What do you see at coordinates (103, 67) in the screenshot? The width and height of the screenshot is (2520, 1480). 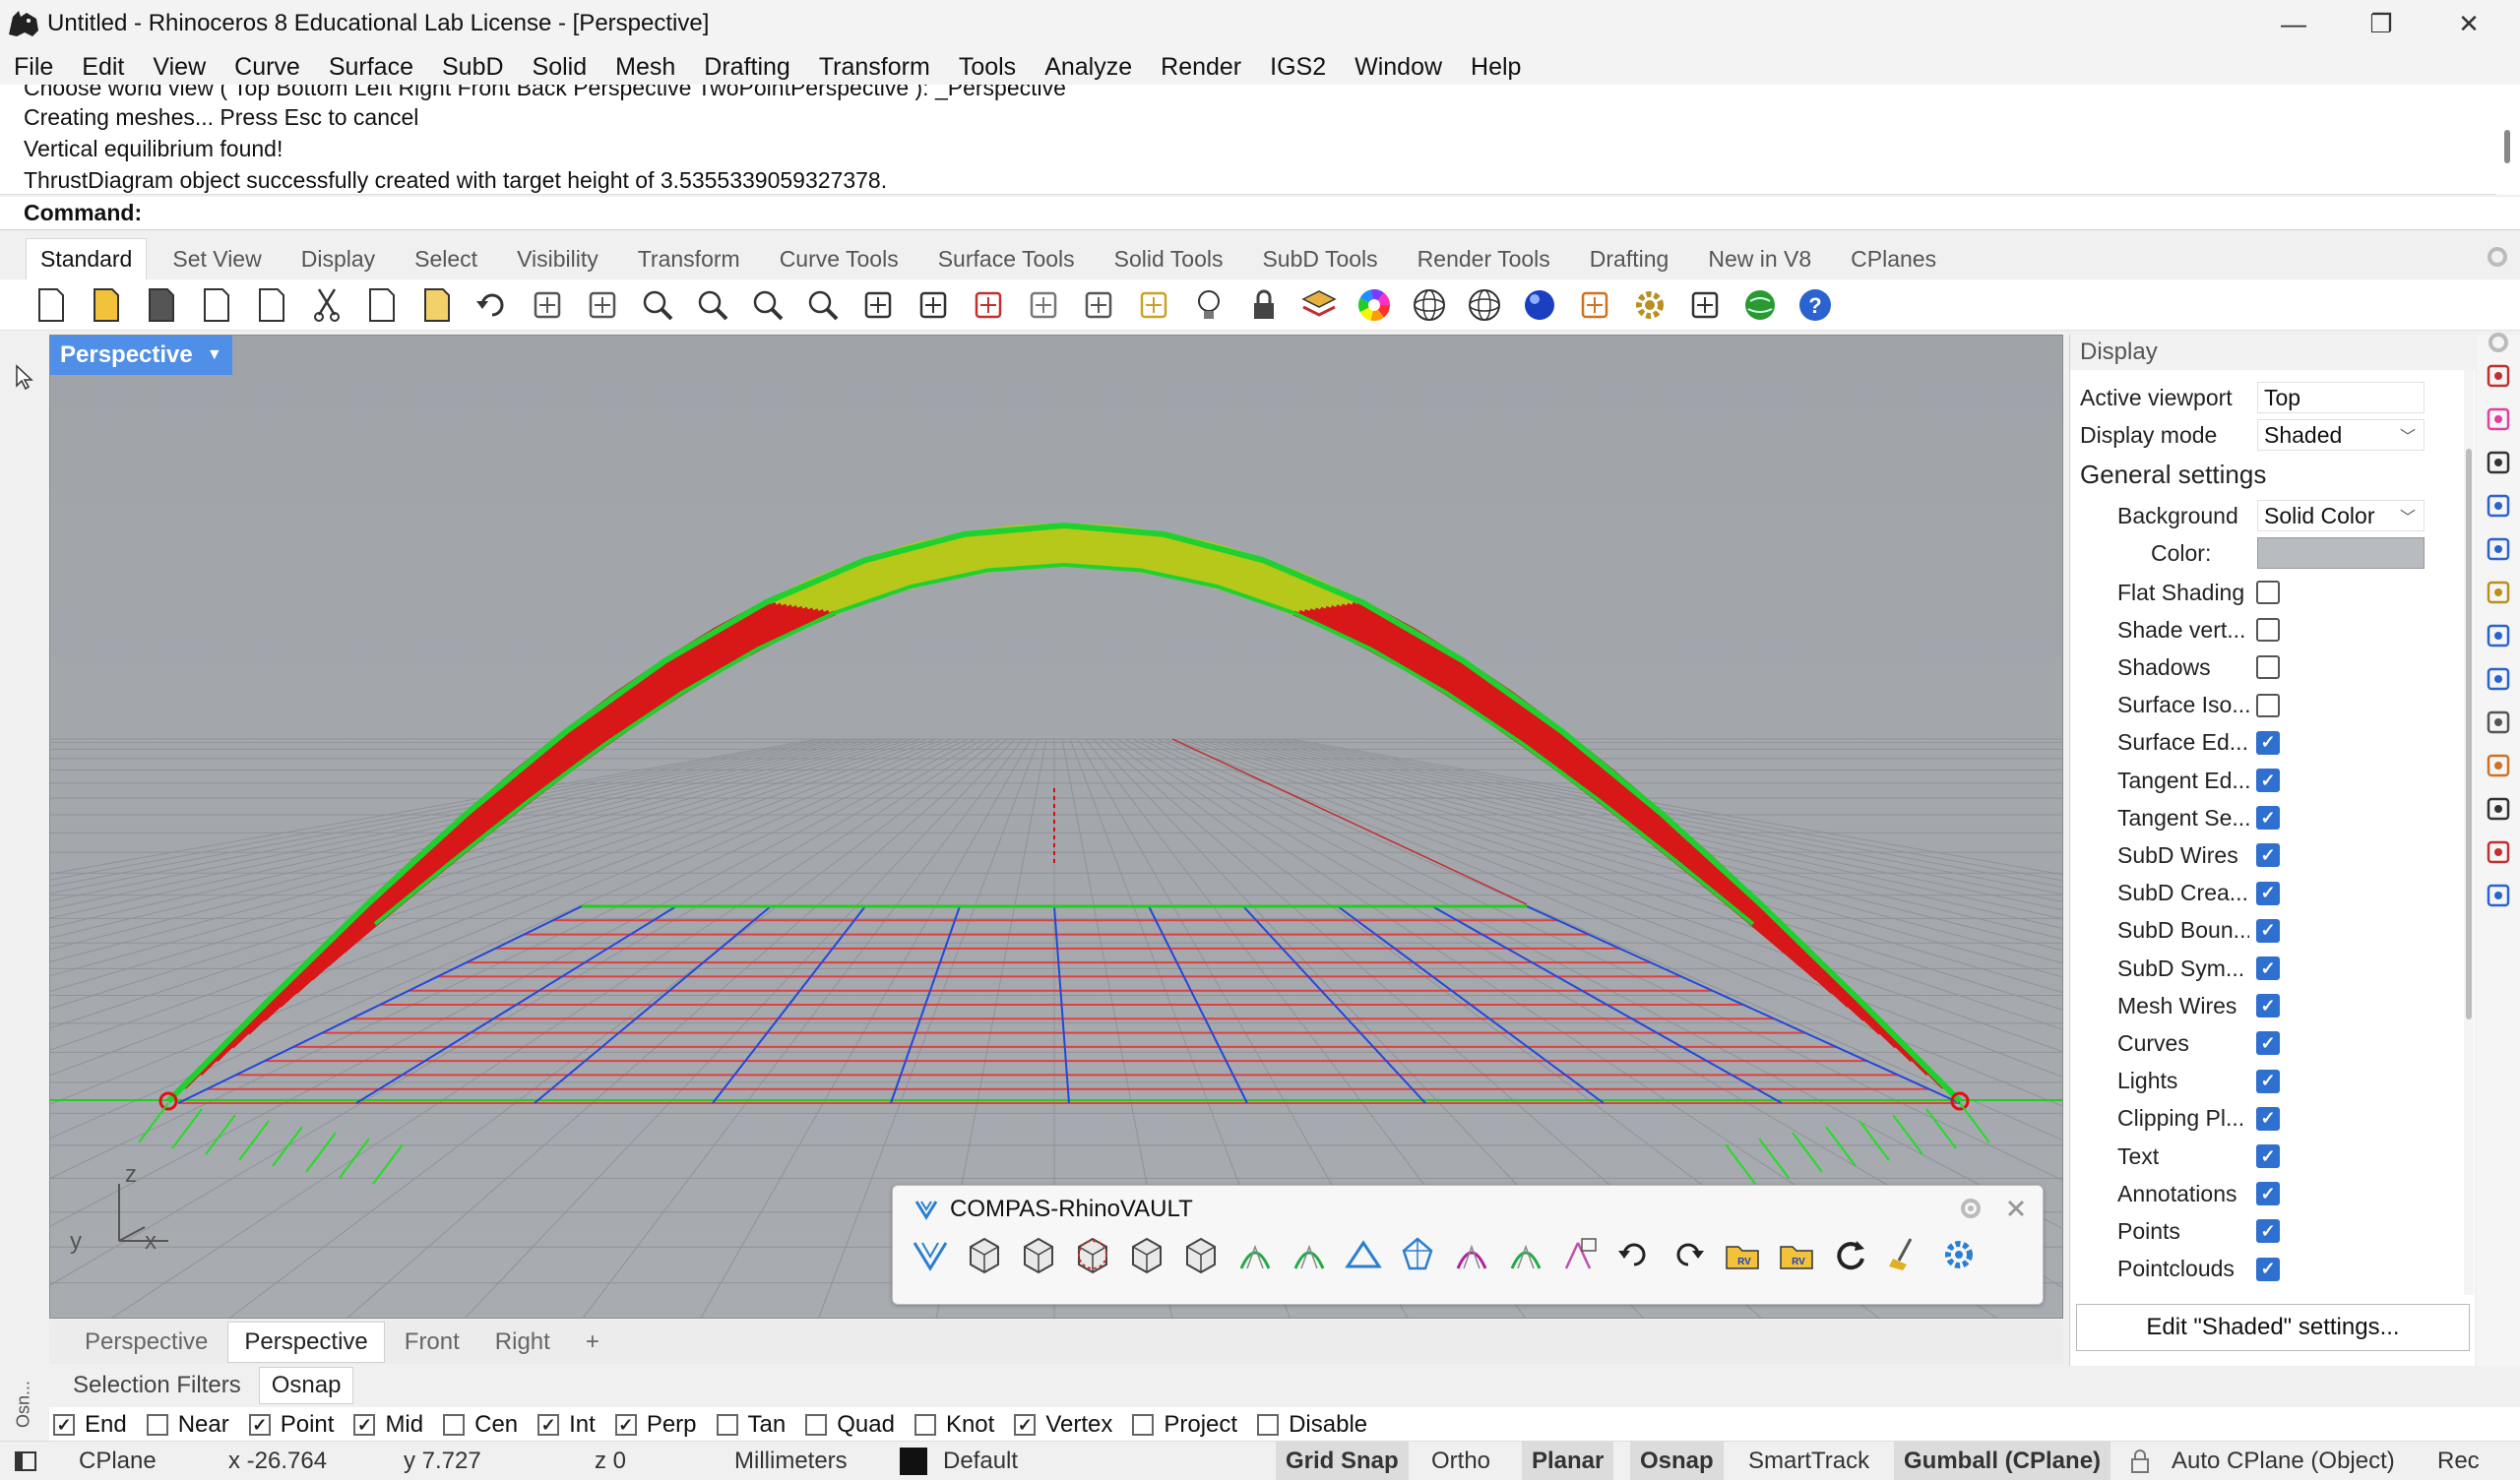 I see `menu-edit: Edit` at bounding box center [103, 67].